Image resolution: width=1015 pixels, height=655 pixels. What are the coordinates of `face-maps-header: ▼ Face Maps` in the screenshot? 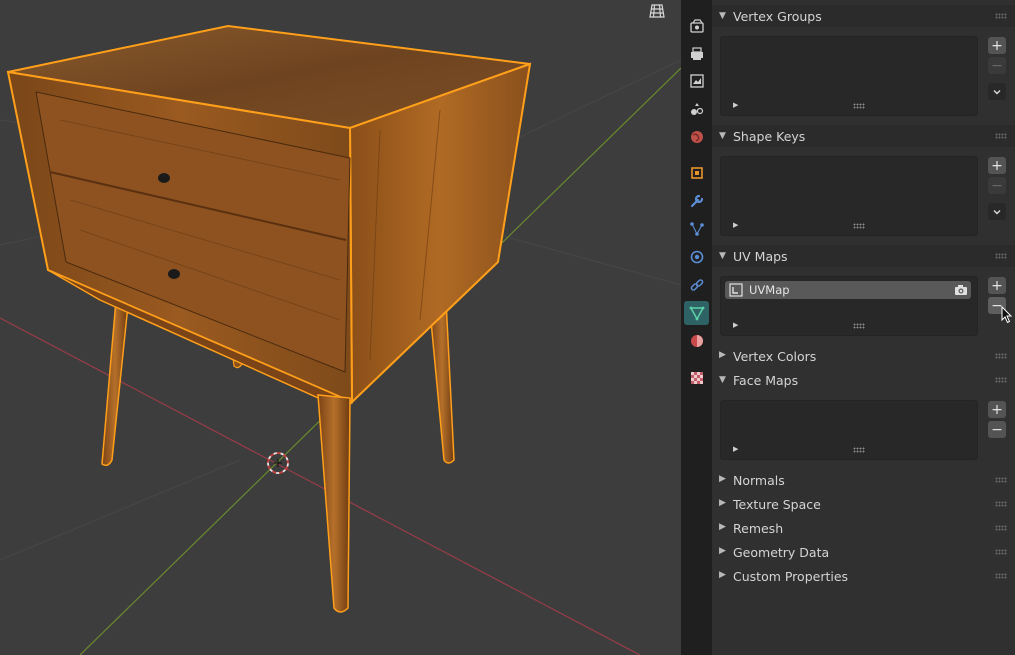 It's located at (863, 380).